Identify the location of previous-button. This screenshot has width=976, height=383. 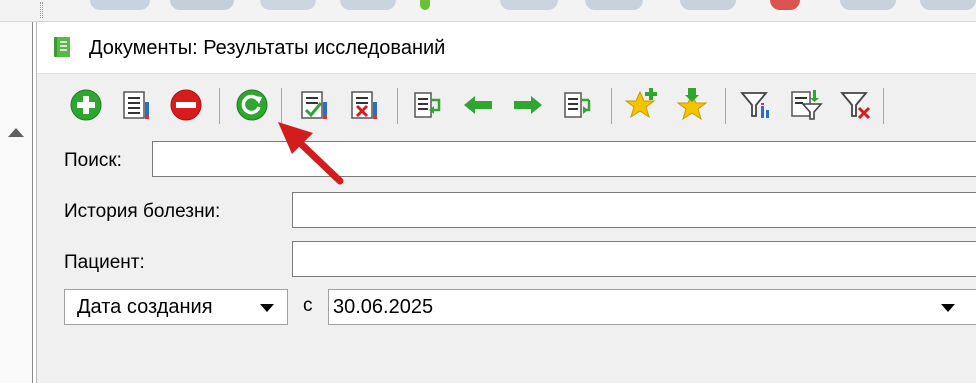
(478, 105).